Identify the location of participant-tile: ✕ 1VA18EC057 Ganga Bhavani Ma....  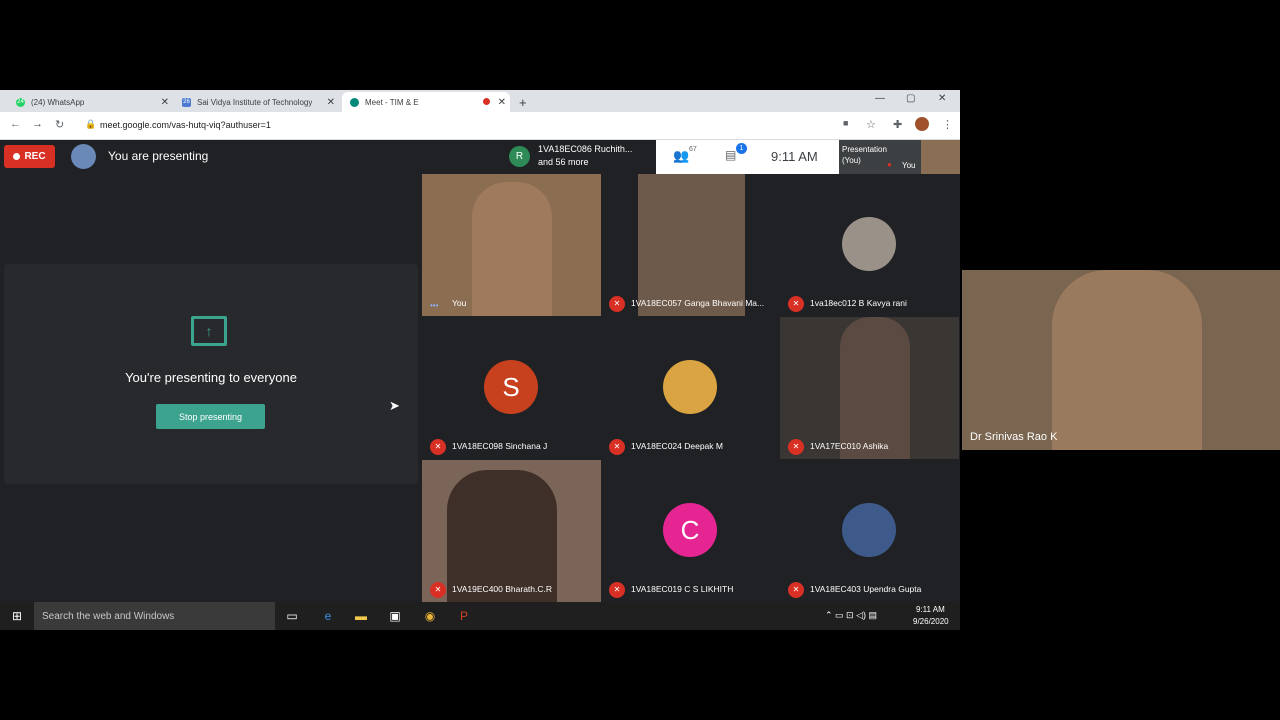
(690, 245).